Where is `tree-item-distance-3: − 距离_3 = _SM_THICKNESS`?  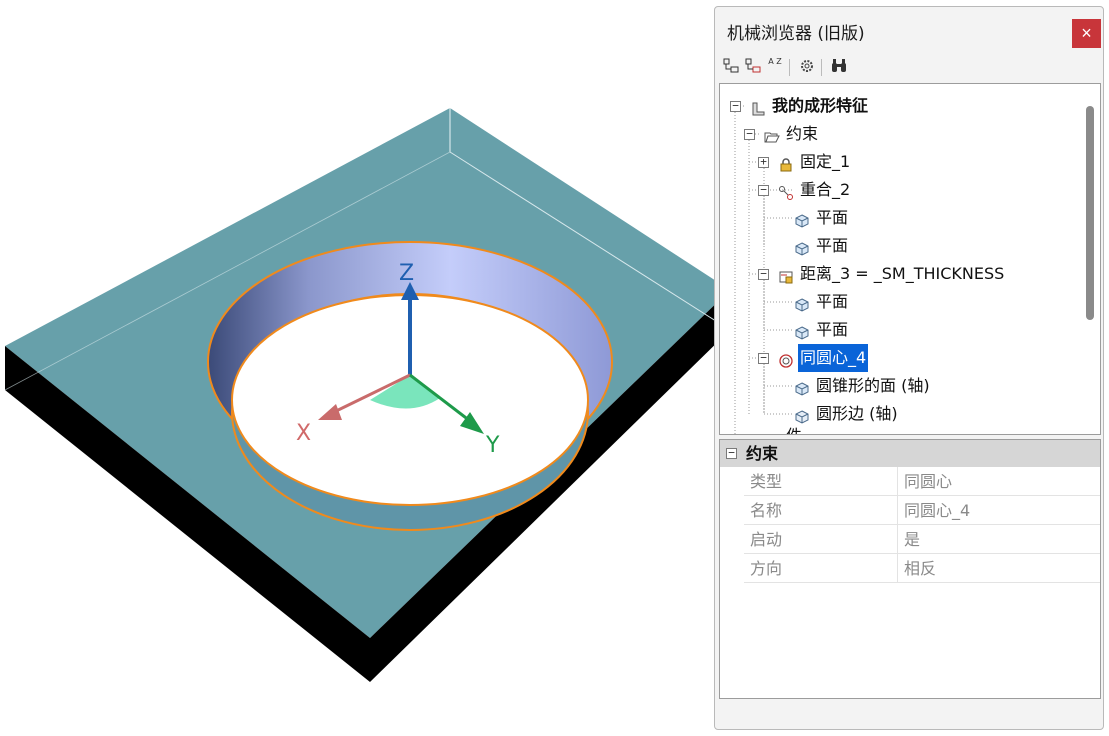 tree-item-distance-3: − 距离_3 = _SM_THICKNESS is located at coordinates (895, 274).